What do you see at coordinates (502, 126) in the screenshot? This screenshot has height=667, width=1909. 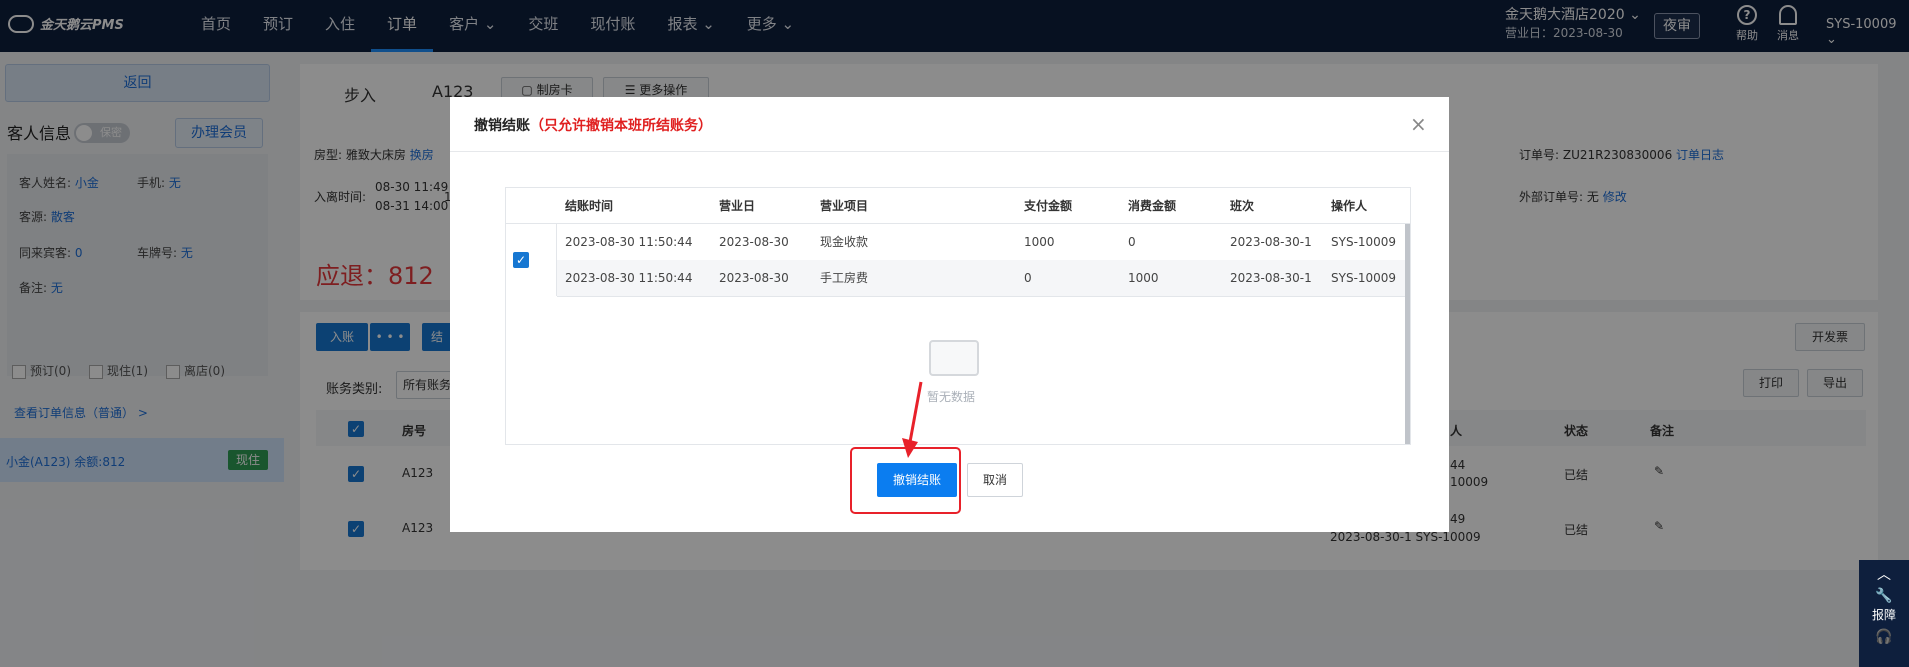 I see `dialog-title-text: 撤销结账` at bounding box center [502, 126].